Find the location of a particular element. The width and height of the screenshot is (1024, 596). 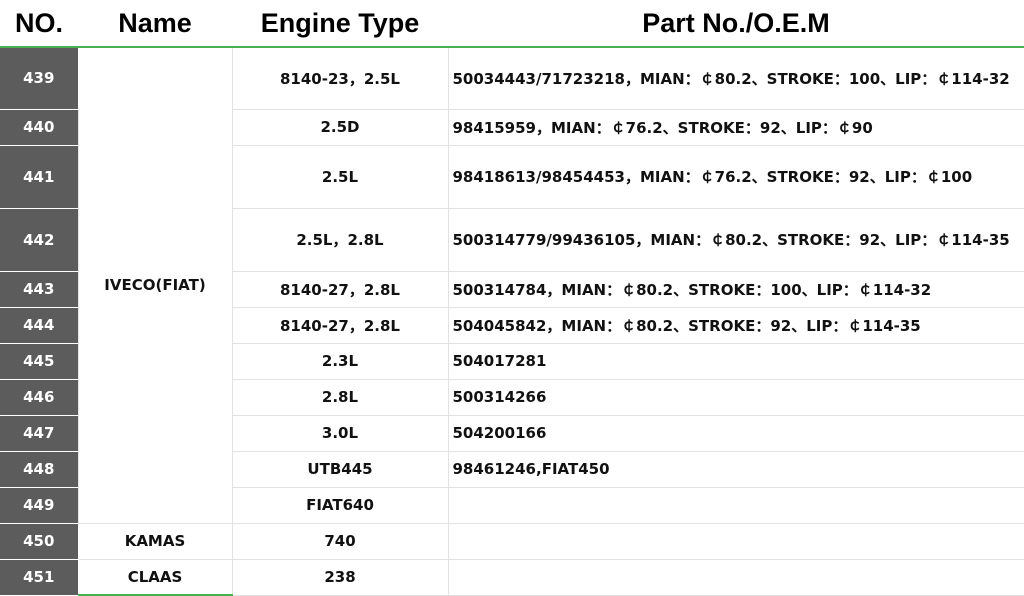

header-engine-type: Engine Type is located at coordinates (340, 24).